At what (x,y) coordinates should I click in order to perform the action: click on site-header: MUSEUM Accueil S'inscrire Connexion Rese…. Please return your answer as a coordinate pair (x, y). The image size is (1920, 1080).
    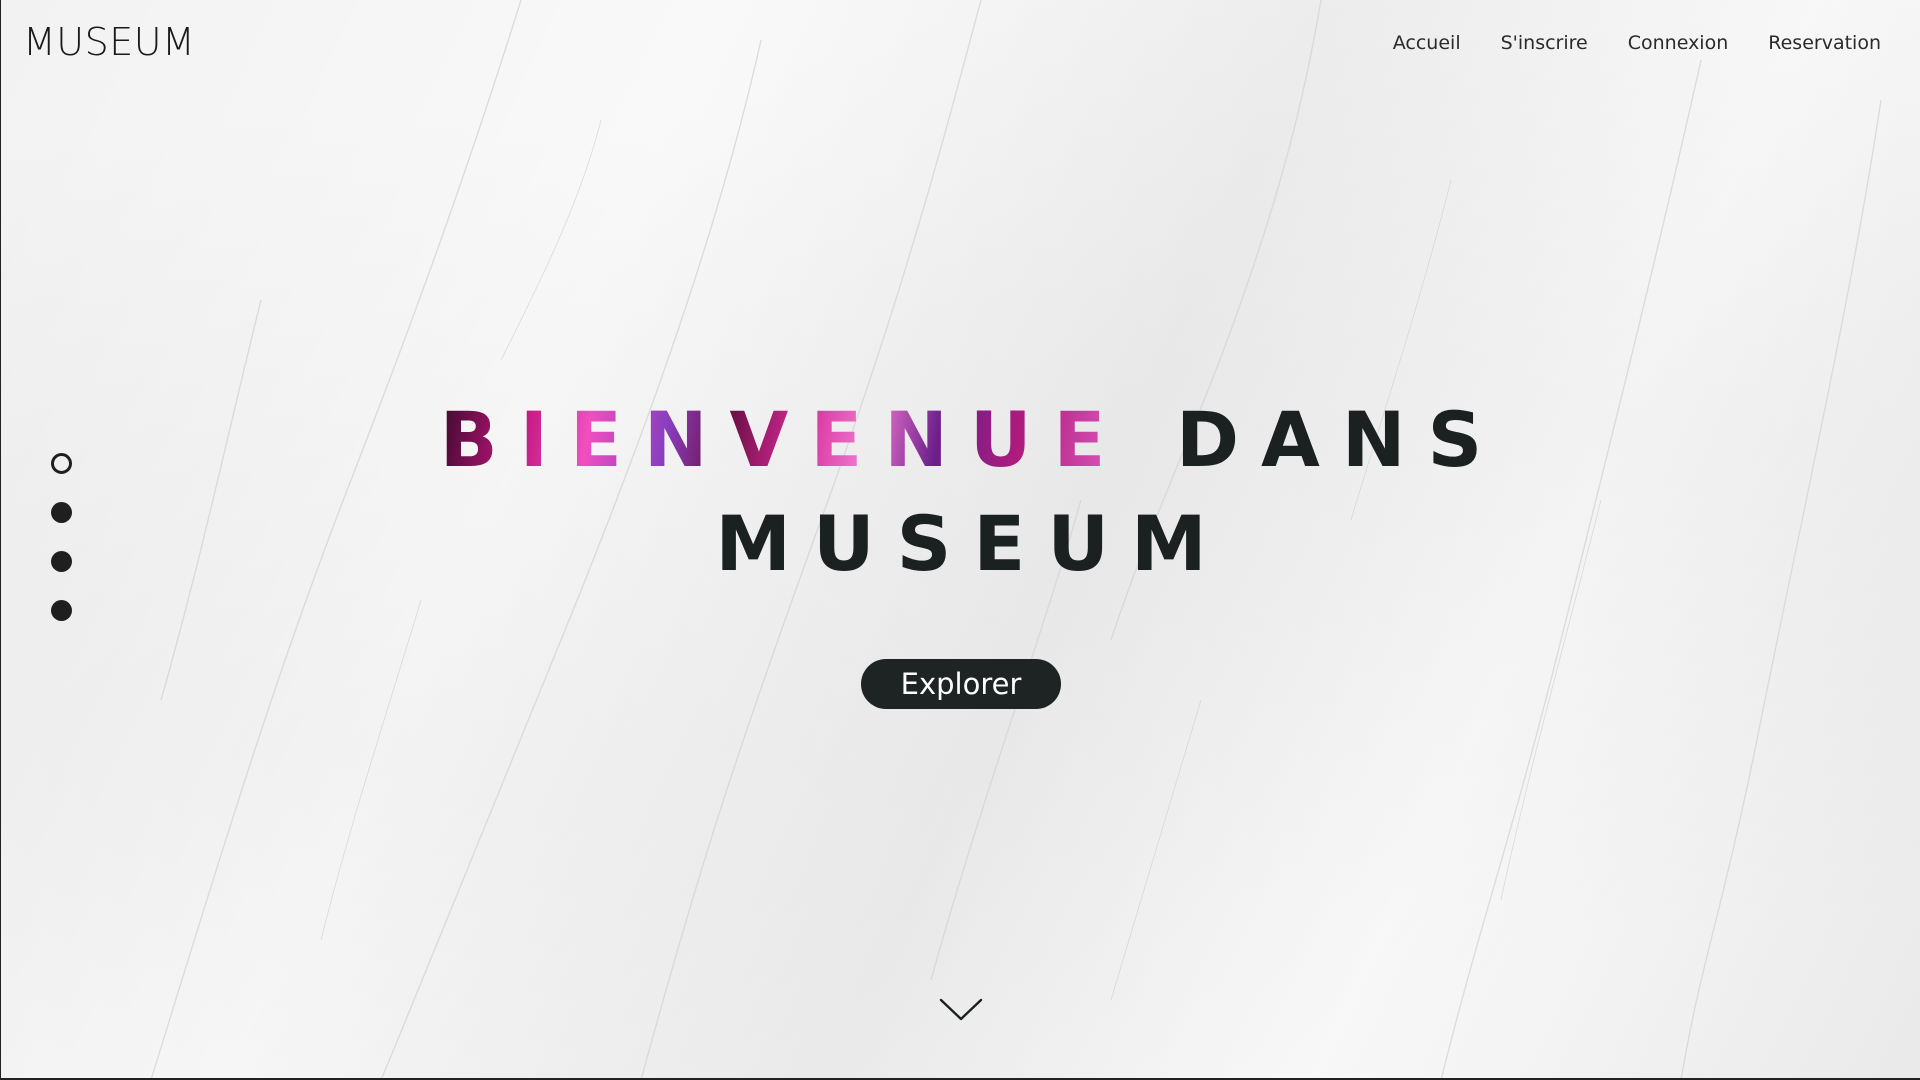
    Looking at the image, I should click on (960, 45).